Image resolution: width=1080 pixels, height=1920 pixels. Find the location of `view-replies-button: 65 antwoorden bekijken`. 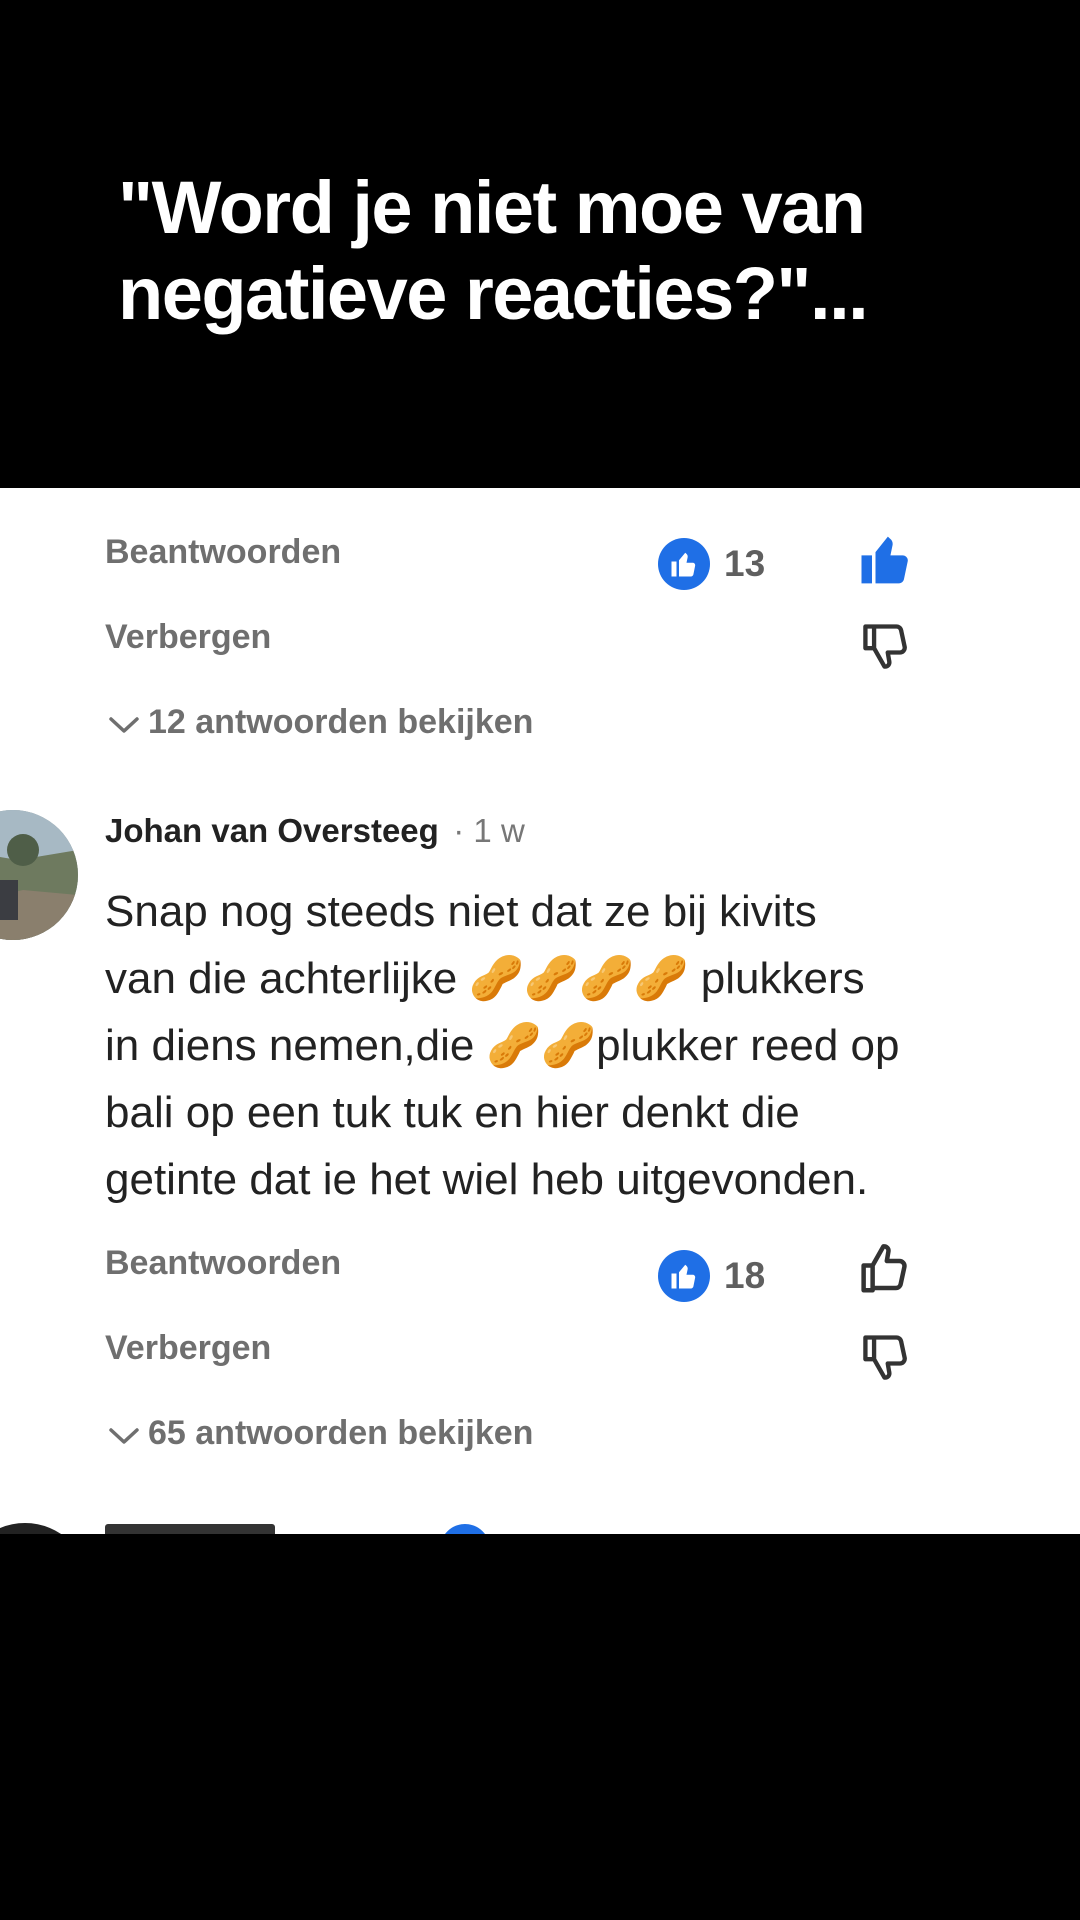

view-replies-button: 65 antwoorden bekijken is located at coordinates (320, 1434).